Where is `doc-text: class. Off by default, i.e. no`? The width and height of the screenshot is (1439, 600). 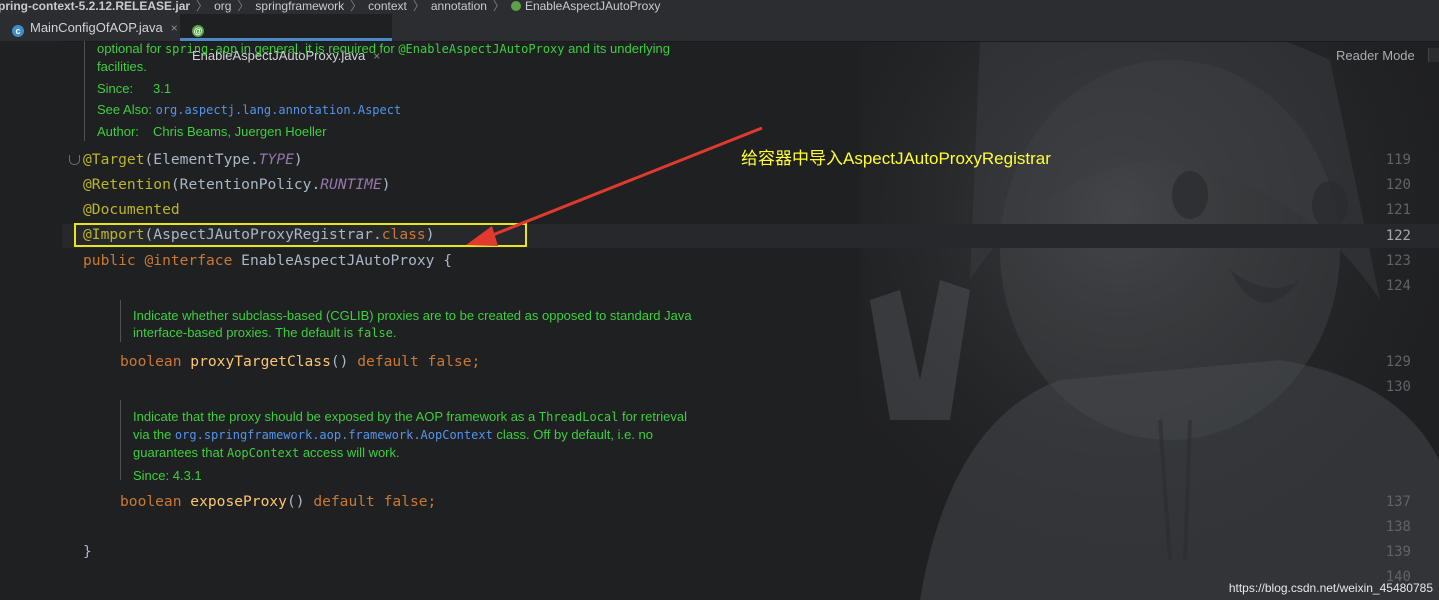
doc-text: class. Off by default, i.e. no is located at coordinates (572, 434).